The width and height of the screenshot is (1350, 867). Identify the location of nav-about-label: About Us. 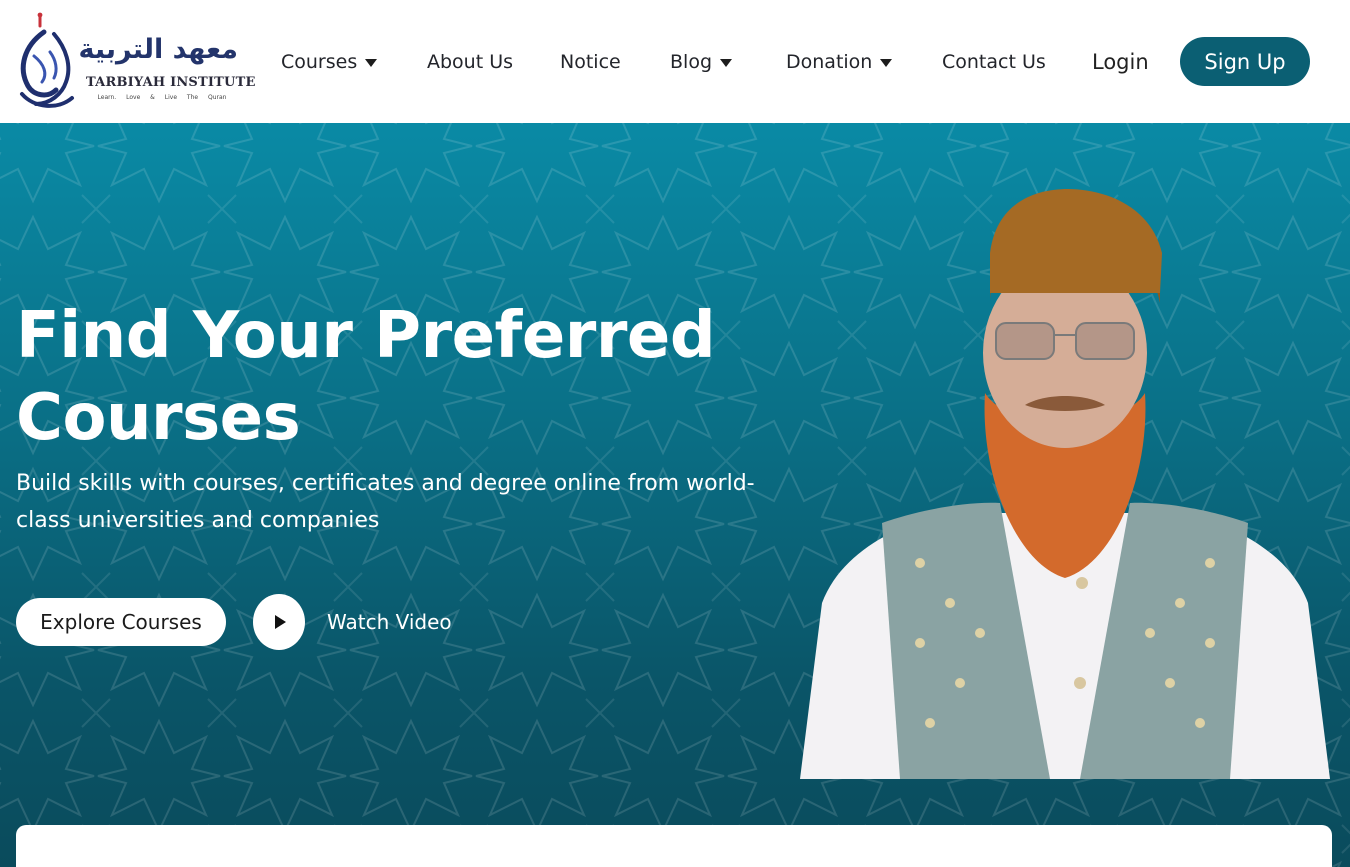
(470, 62).